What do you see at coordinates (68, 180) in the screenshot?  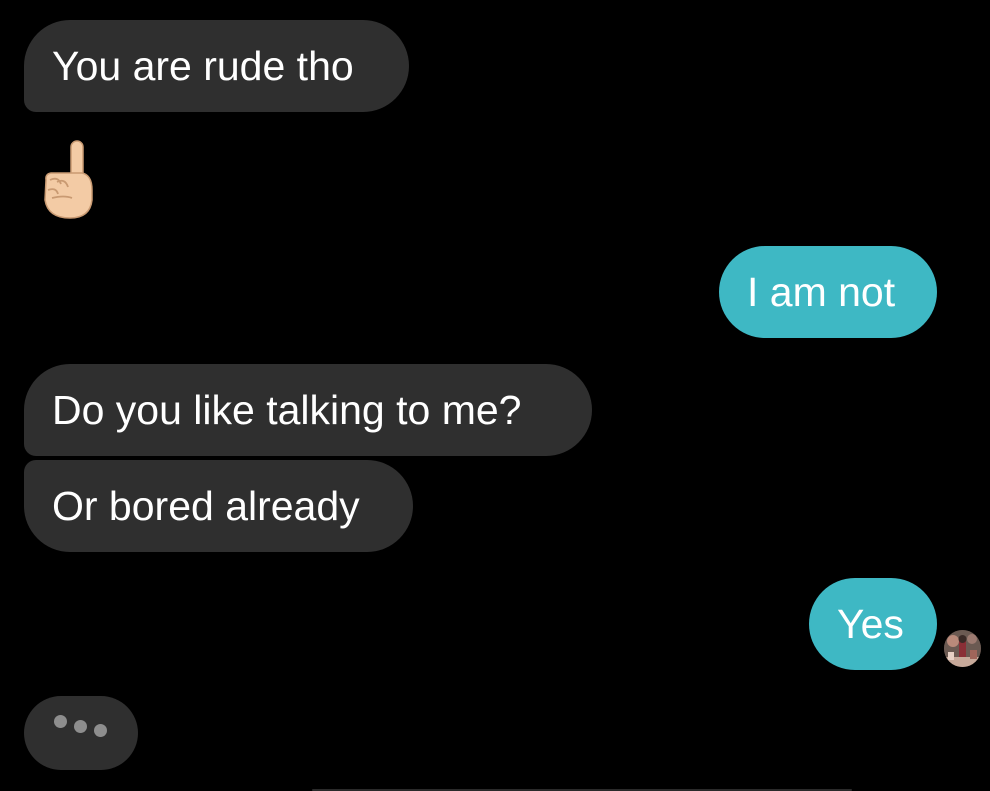 I see `index-pointing-up-emoji-icon` at bounding box center [68, 180].